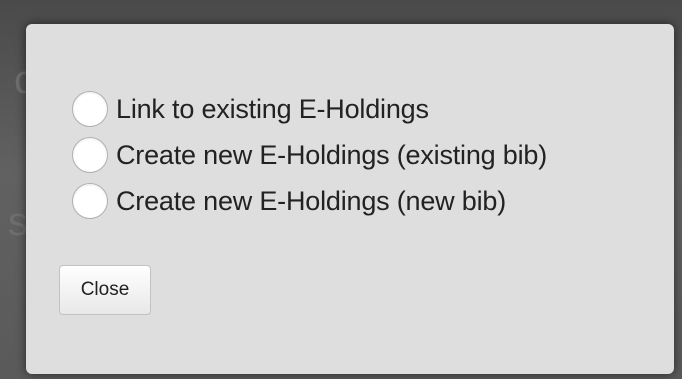 This screenshot has width=682, height=379. I want to click on option-label: Create new E-Holdings (existing bib), so click(331, 154).